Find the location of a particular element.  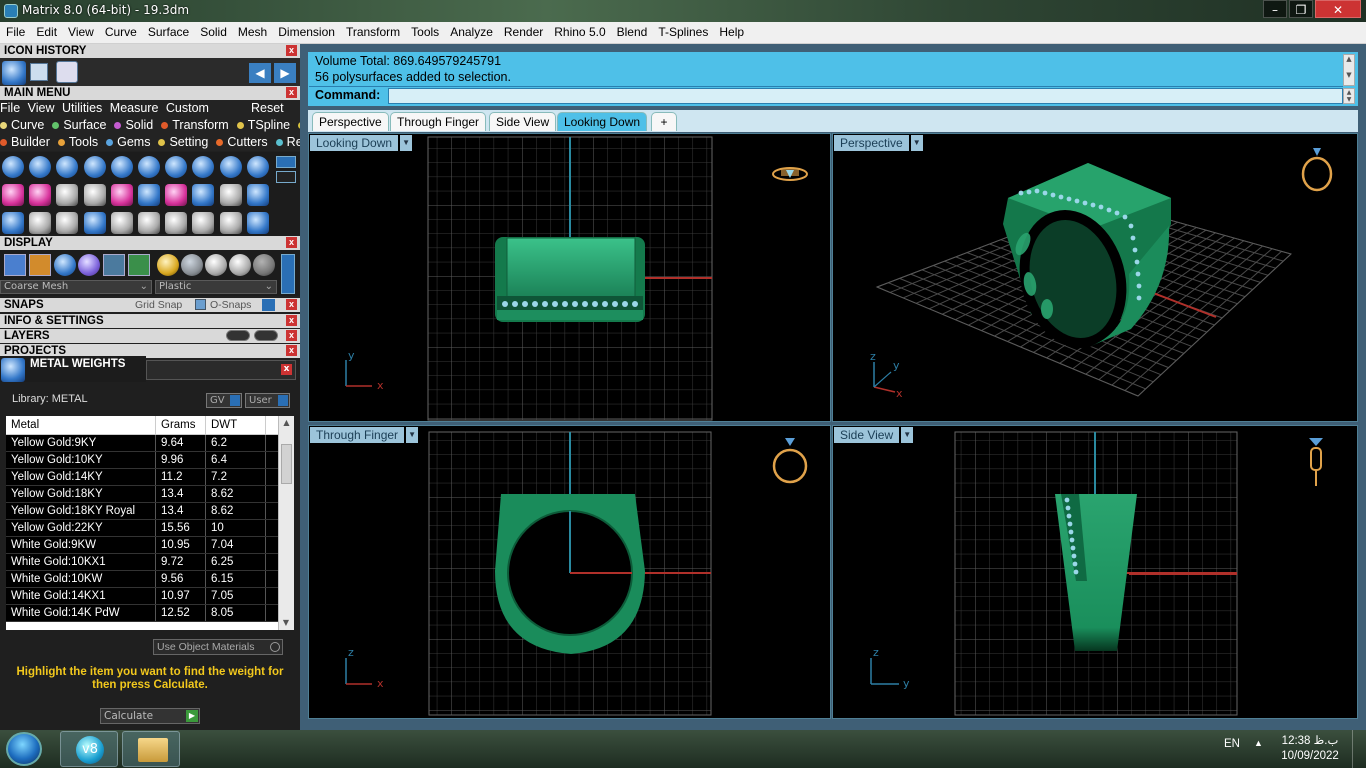

mm-row2-3: Transform is located at coordinates (197, 125).